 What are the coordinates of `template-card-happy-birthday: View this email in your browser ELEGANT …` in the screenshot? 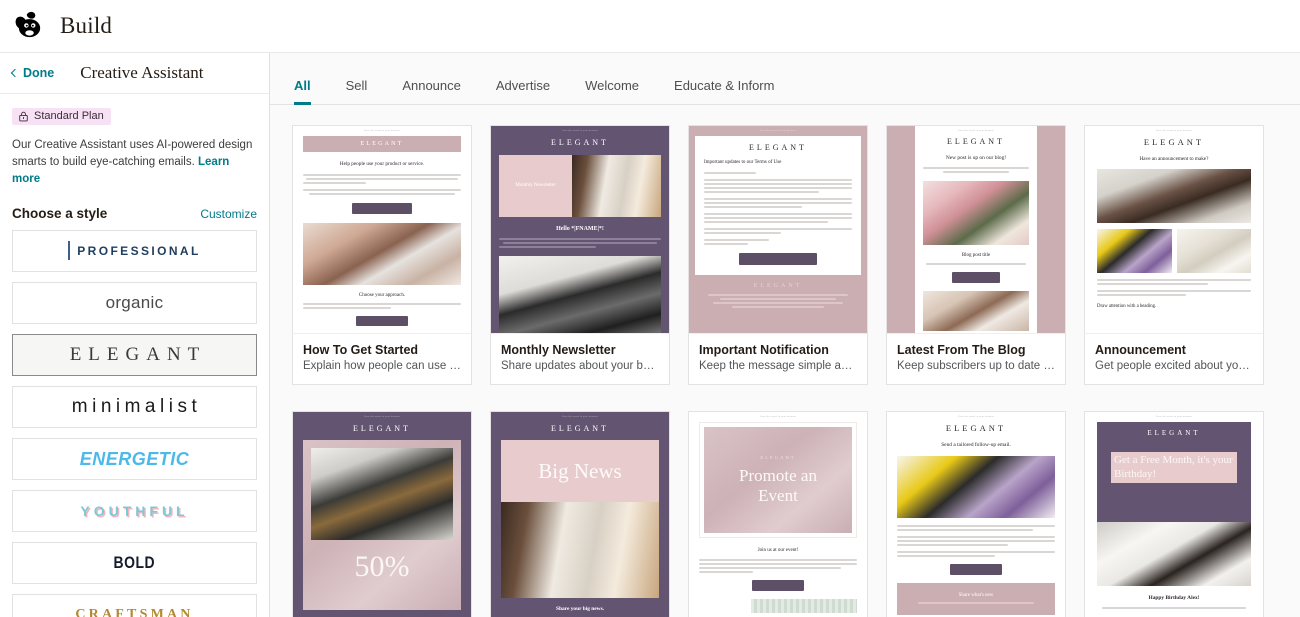 It's located at (1174, 514).